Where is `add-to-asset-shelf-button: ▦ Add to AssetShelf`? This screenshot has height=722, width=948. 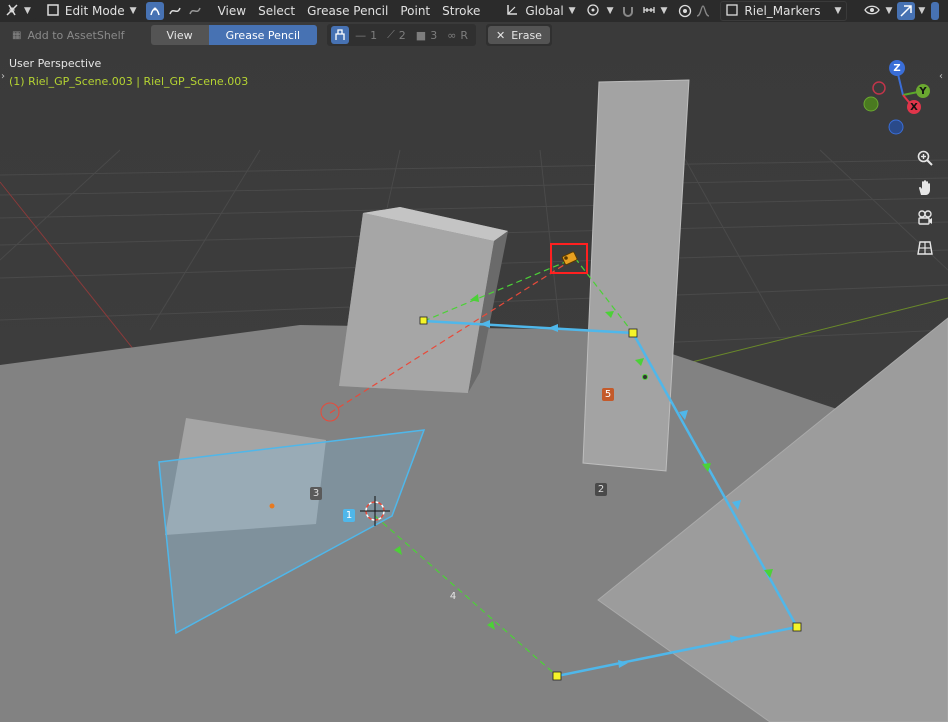
add-to-asset-shelf-button: ▦ Add to AssetShelf is located at coordinates (68, 35).